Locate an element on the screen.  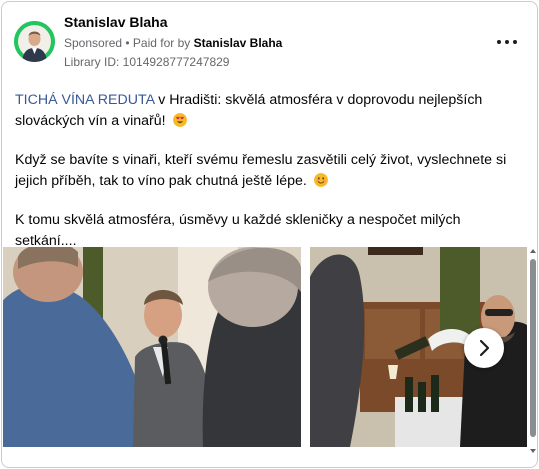
sponsored-line: Sponsored • Paid for by Stanislav Blaha is located at coordinates (173, 43).